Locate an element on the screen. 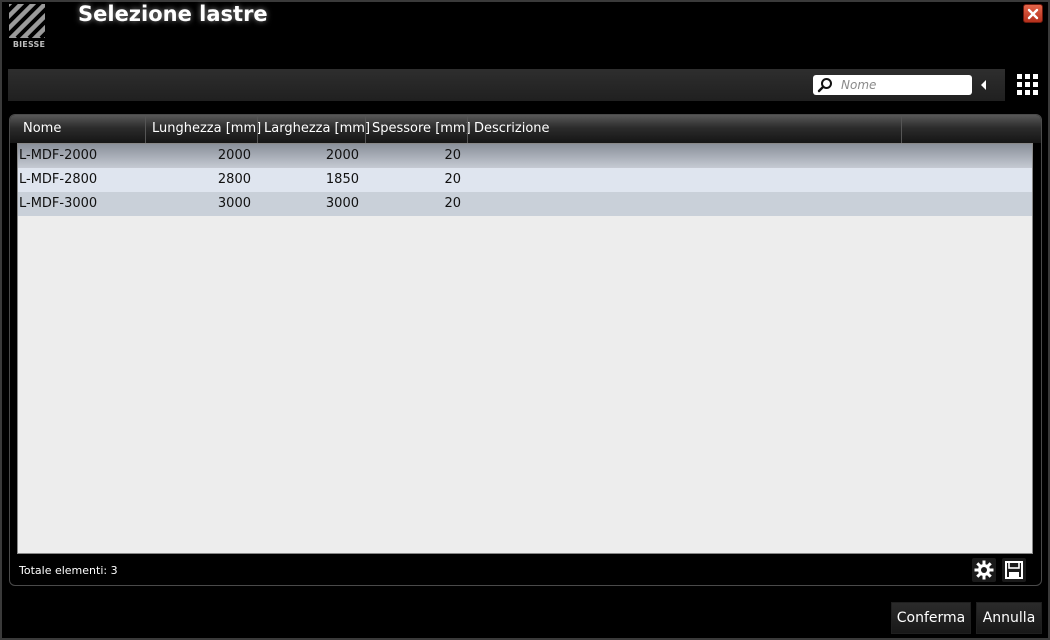 Image resolution: width=1050 pixels, height=640 pixels. cell-larghezza: 3000 is located at coordinates (342, 203).